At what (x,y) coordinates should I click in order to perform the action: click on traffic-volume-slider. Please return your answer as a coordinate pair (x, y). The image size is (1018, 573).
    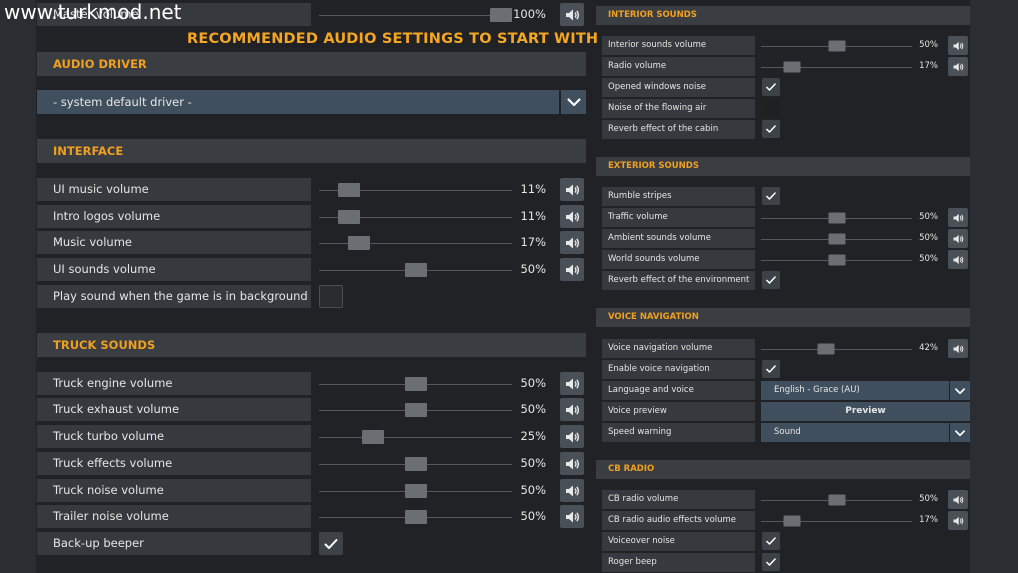
    Looking at the image, I should click on (836, 217).